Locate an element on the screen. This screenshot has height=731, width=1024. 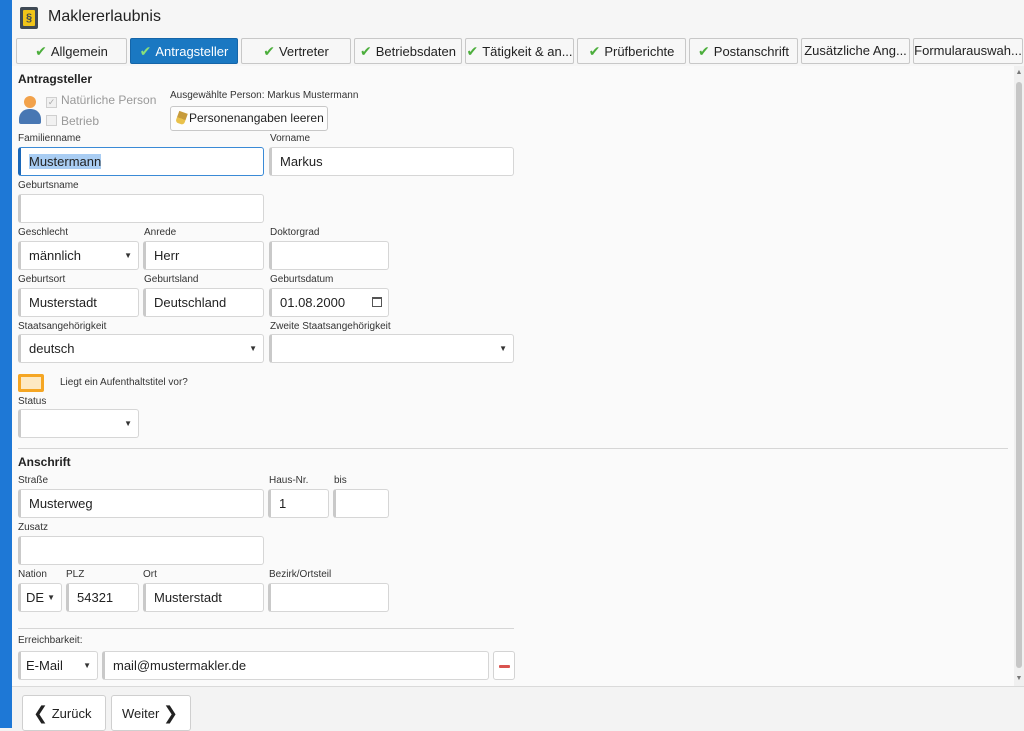
contact-type-select: E-Mail ▼ is located at coordinates (58, 665).